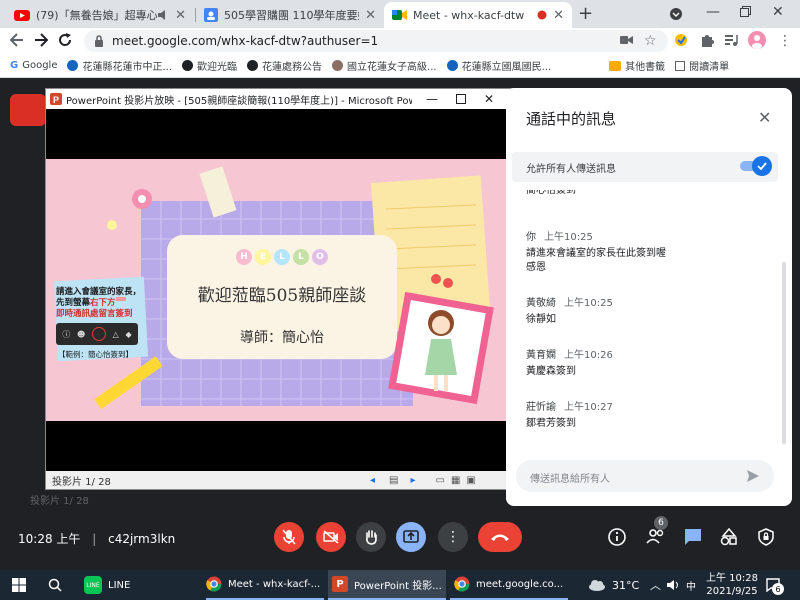 This screenshot has width=800, height=600. What do you see at coordinates (209, 65) in the screenshot?
I see `bookmark-welcome: 歡迎光臨` at bounding box center [209, 65].